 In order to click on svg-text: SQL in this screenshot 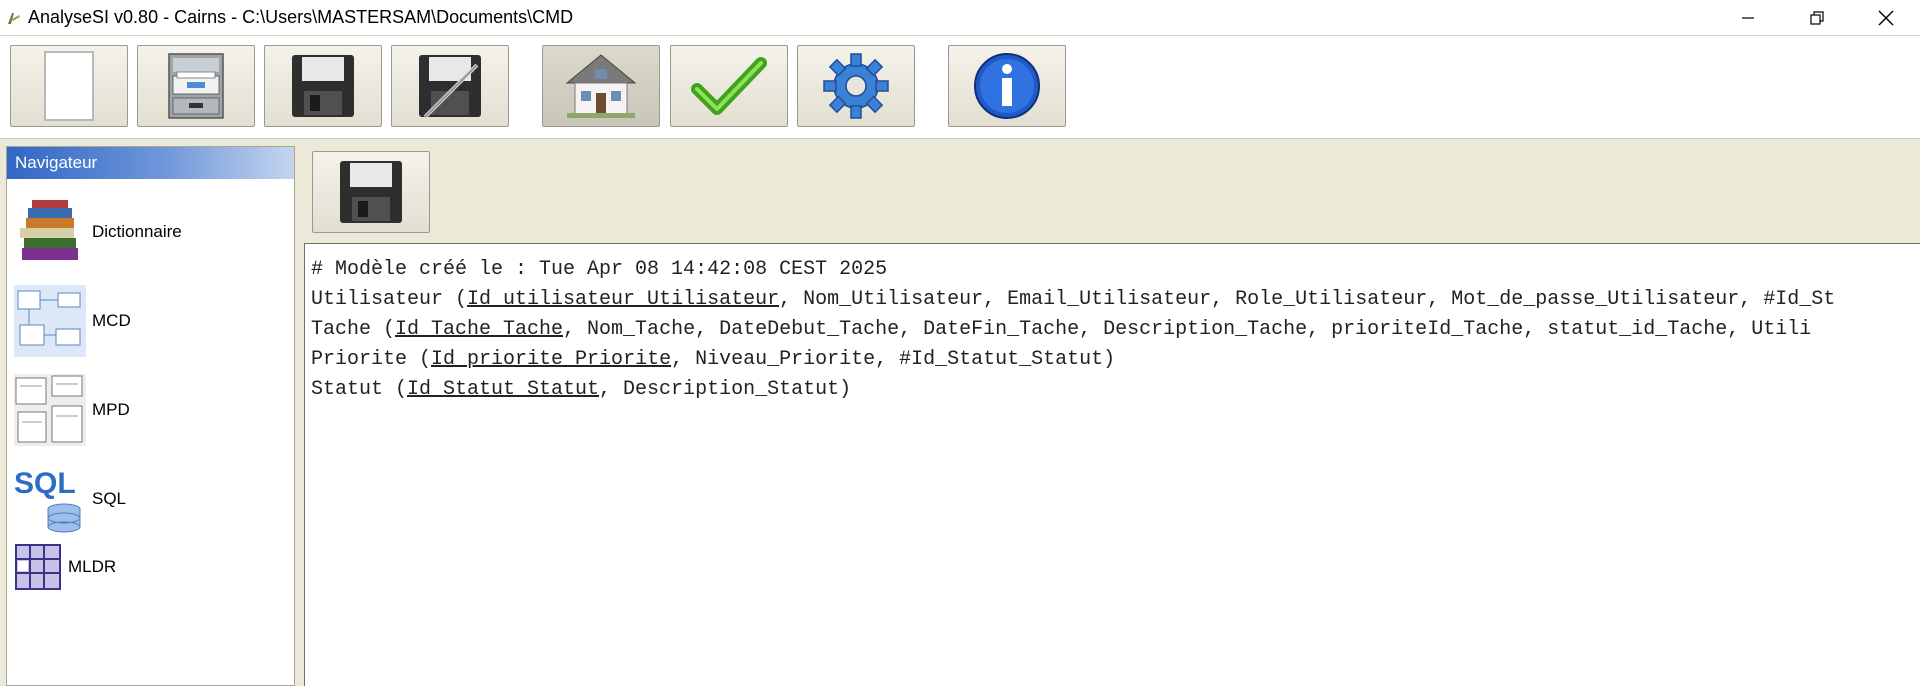, I will do `click(45, 483)`.